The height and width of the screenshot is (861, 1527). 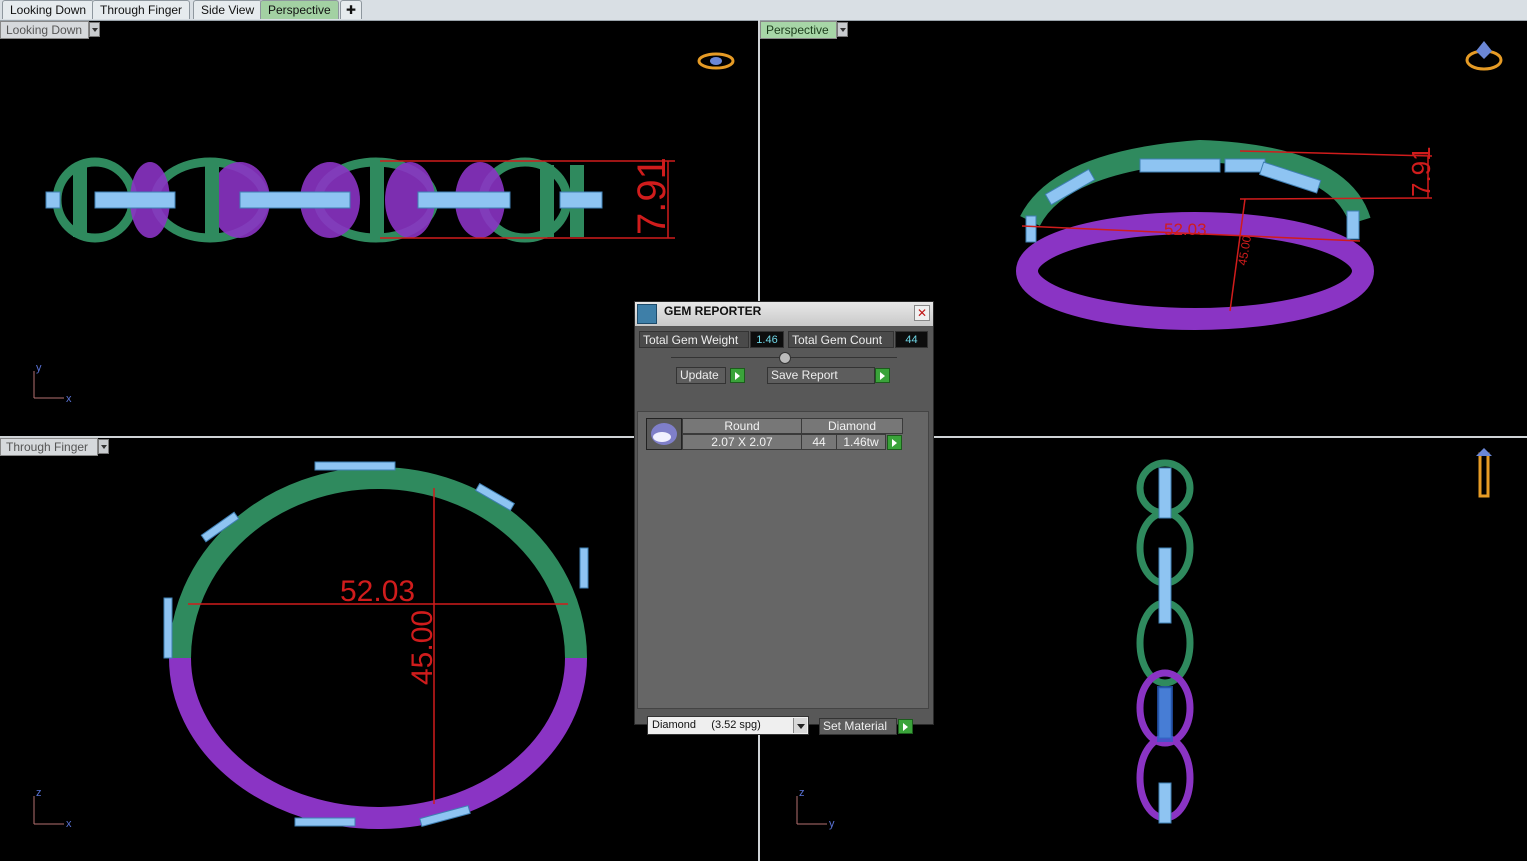 I want to click on dimension-looking-down: 7.91, so click(x=652, y=196).